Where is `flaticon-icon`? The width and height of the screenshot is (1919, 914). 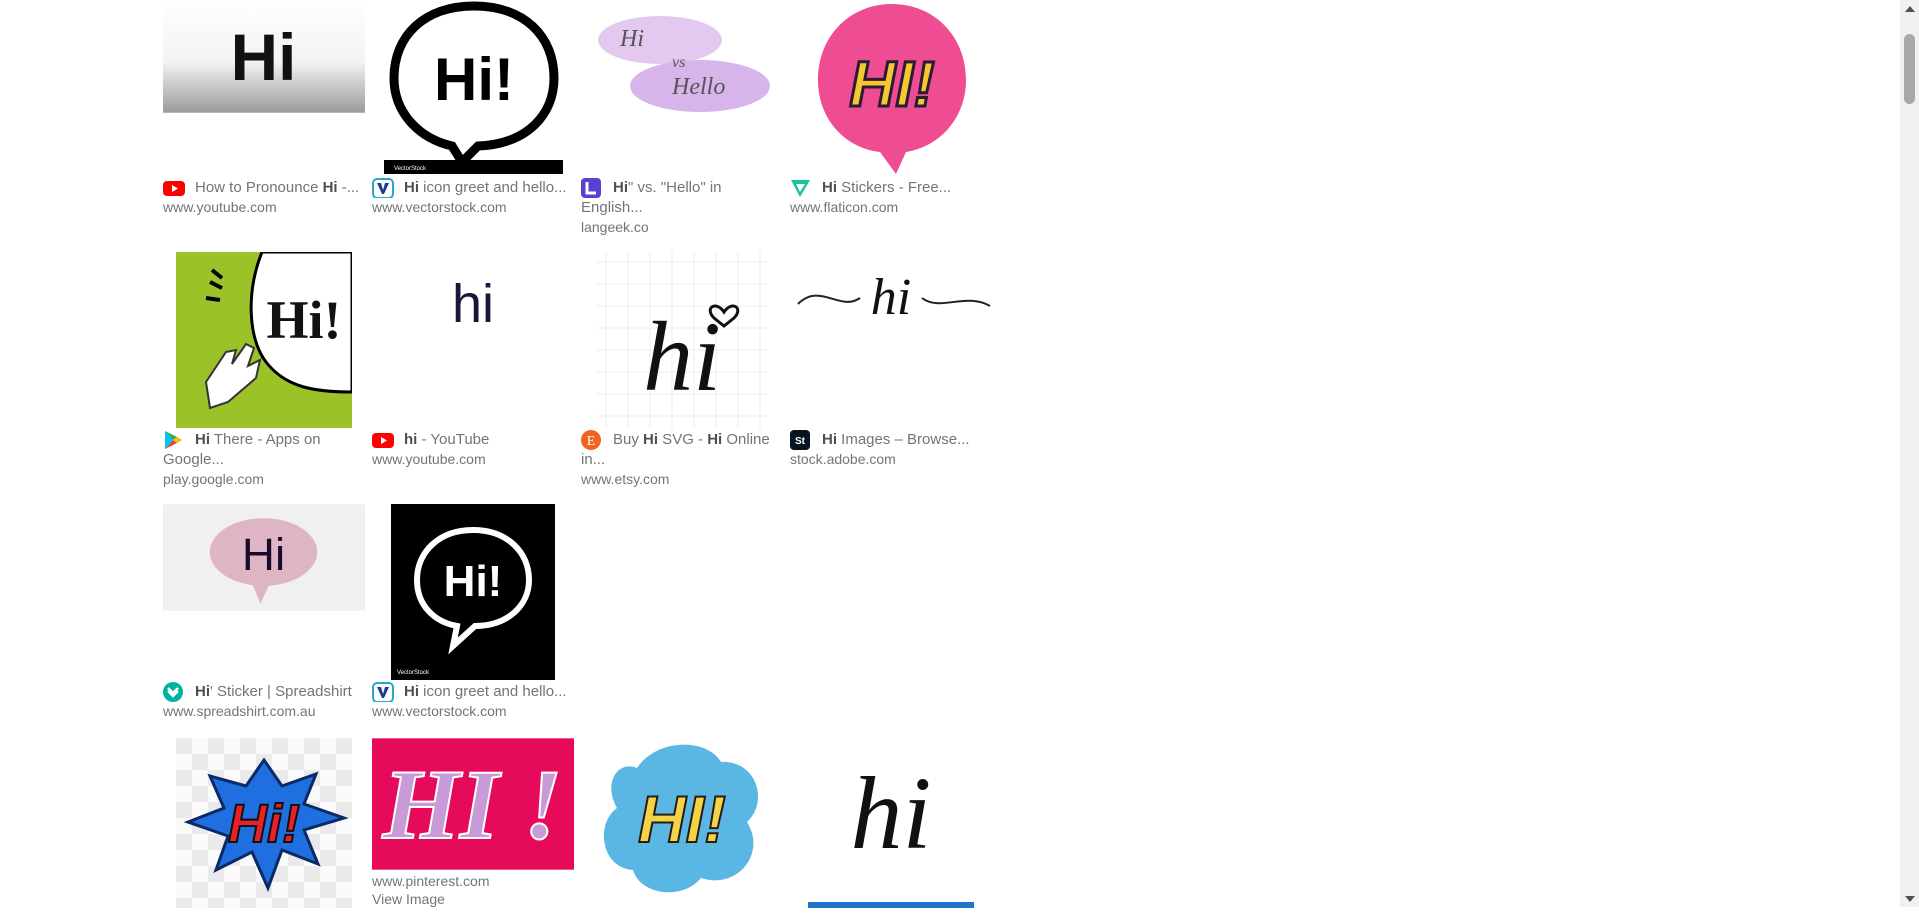 flaticon-icon is located at coordinates (801, 188).